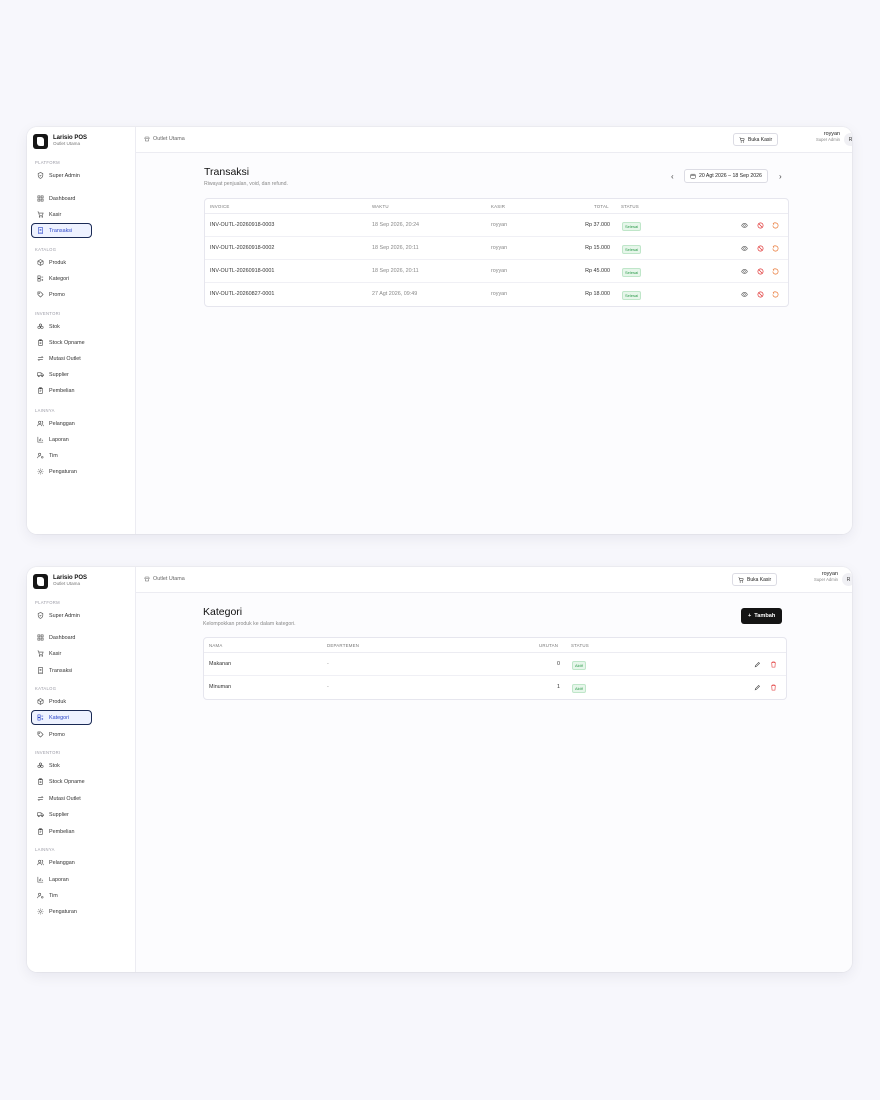 The height and width of the screenshot is (1100, 880). Describe the element at coordinates (46, 688) in the screenshot. I see `section-katalog: KATALOG` at that location.